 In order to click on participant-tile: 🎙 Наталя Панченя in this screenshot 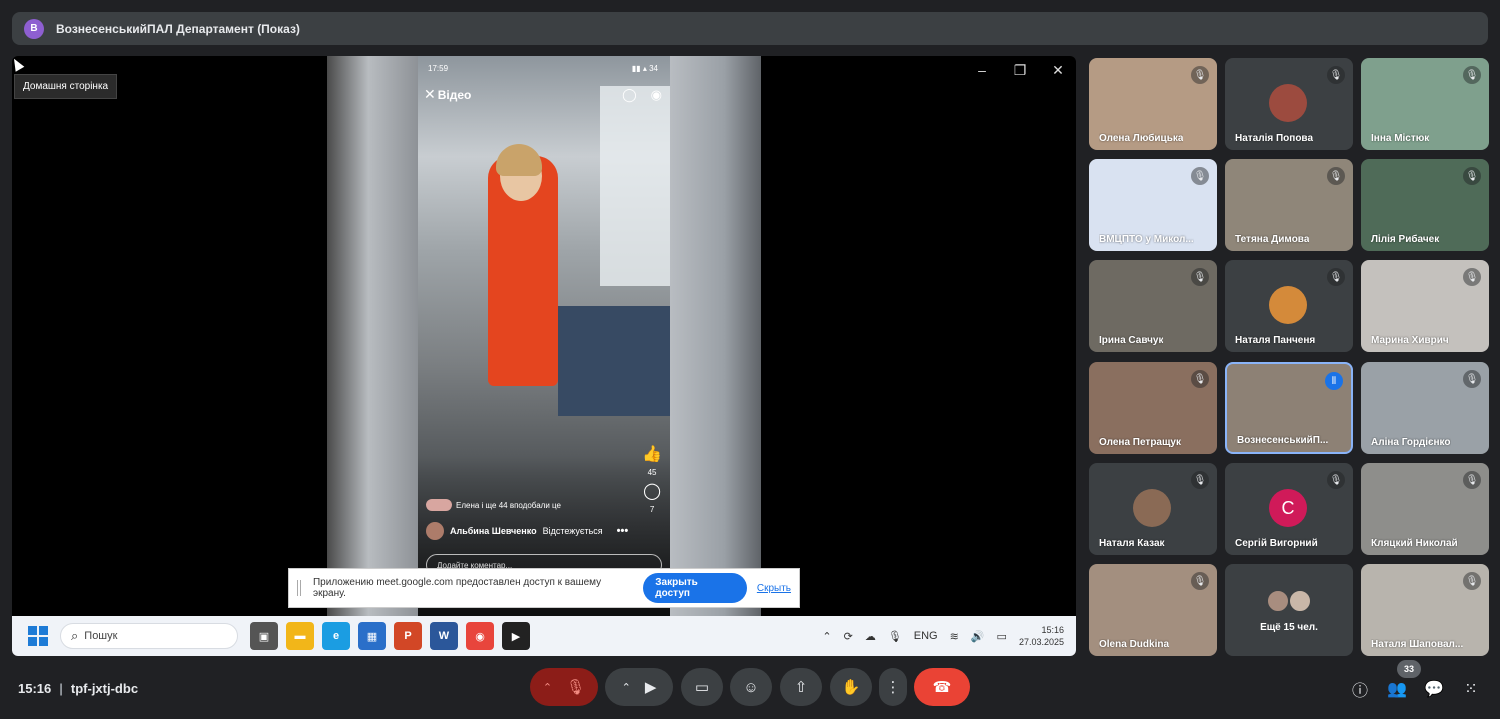, I will do `click(1289, 306)`.